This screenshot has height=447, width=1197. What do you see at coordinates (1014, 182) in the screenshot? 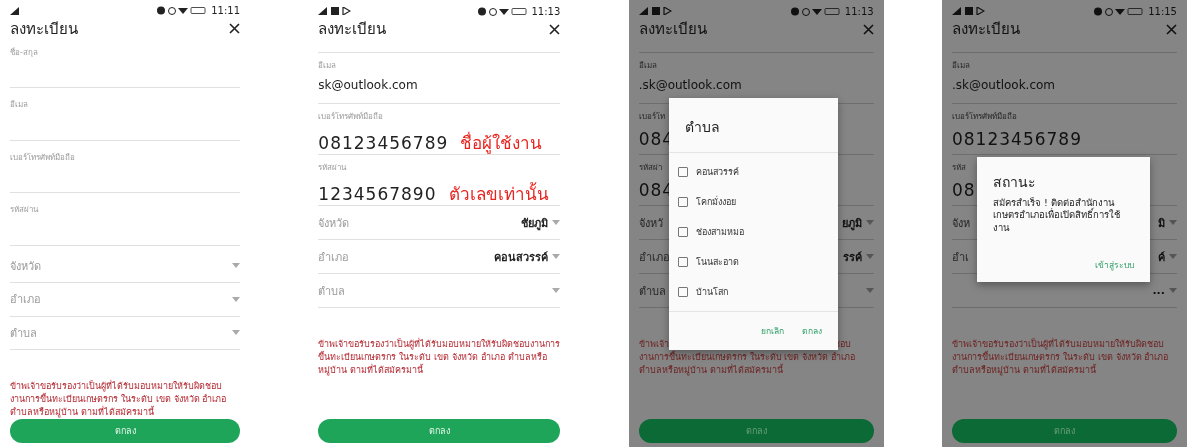
I see `dialog-title: สถานะ` at bounding box center [1014, 182].